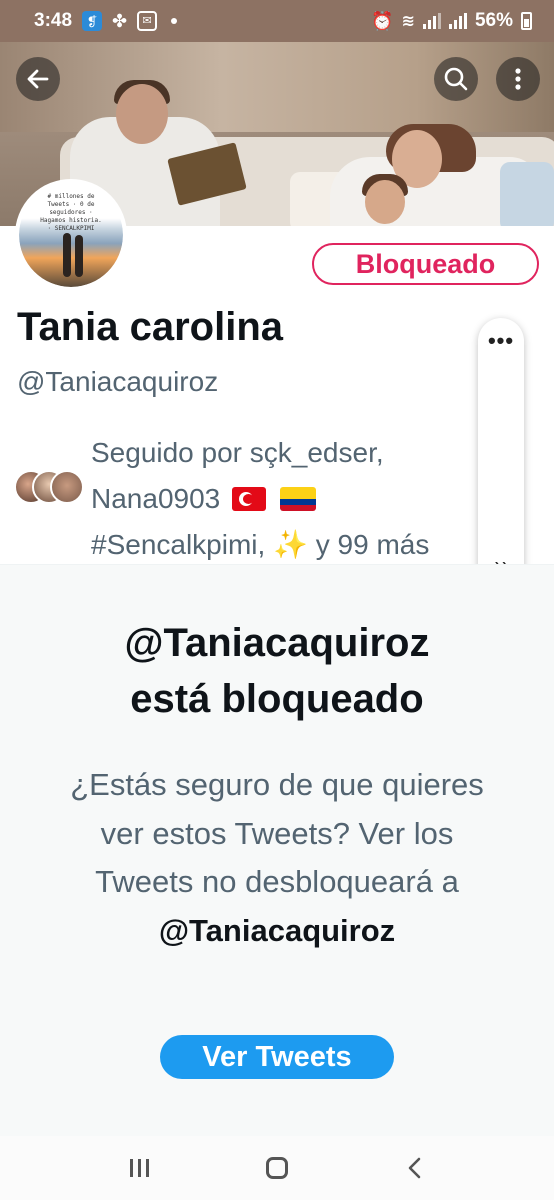 The width and height of the screenshot is (554, 1200). What do you see at coordinates (425, 264) in the screenshot?
I see `blocked-button: Bloqueado` at bounding box center [425, 264].